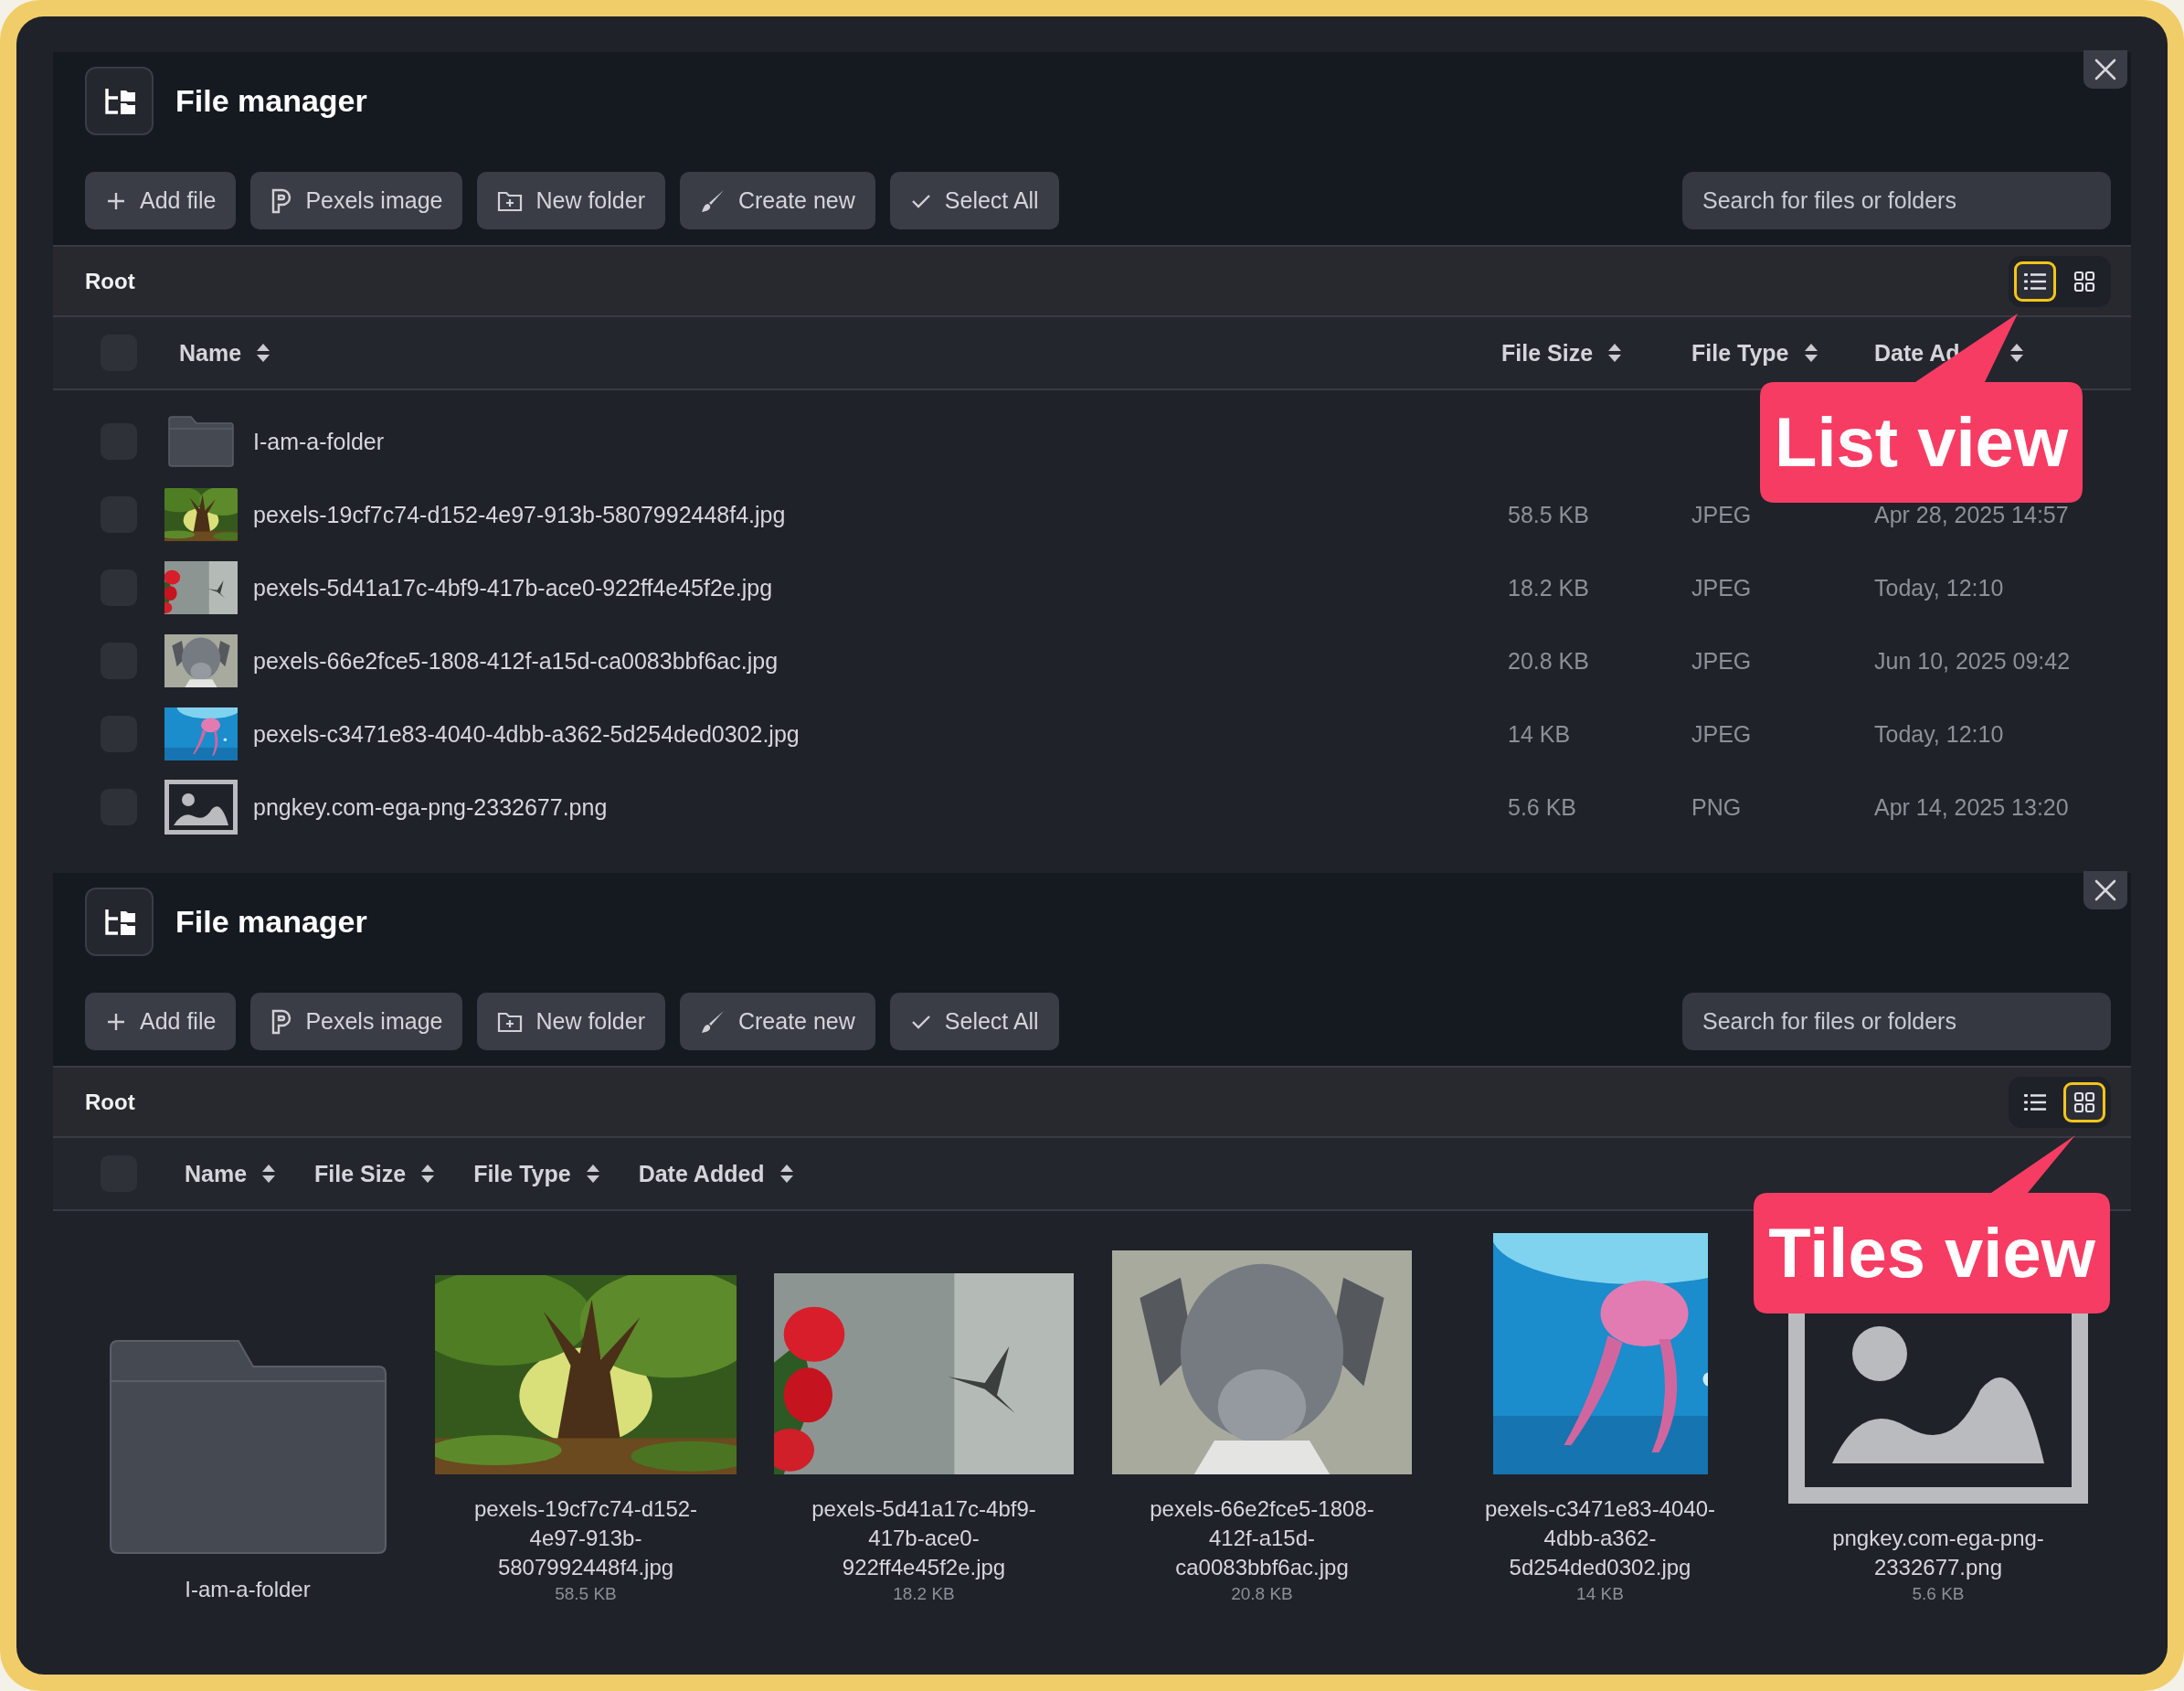 The image size is (2184, 1691). I want to click on callout-text: Tiles view, so click(1931, 1253).